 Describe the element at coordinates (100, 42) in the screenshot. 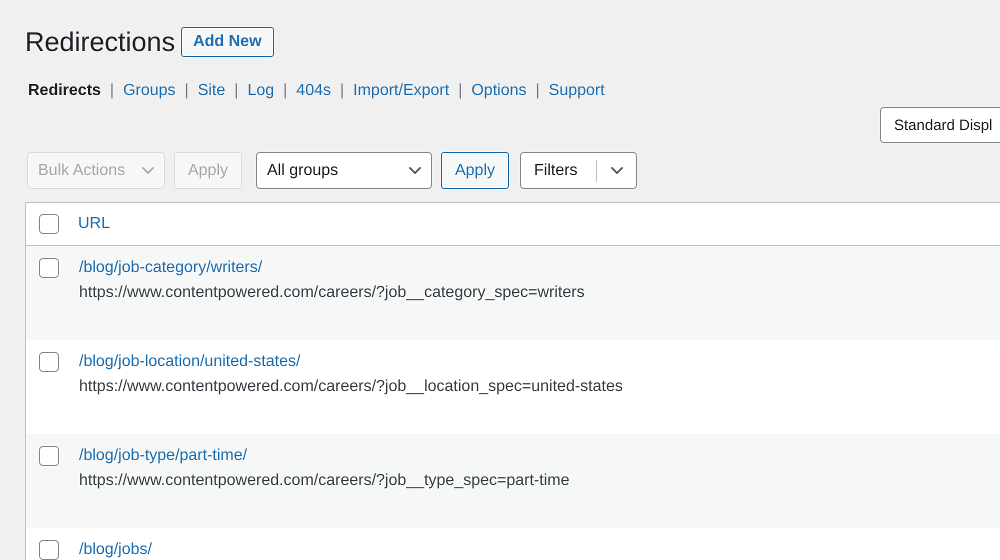

I see `page-title: Redirections` at that location.